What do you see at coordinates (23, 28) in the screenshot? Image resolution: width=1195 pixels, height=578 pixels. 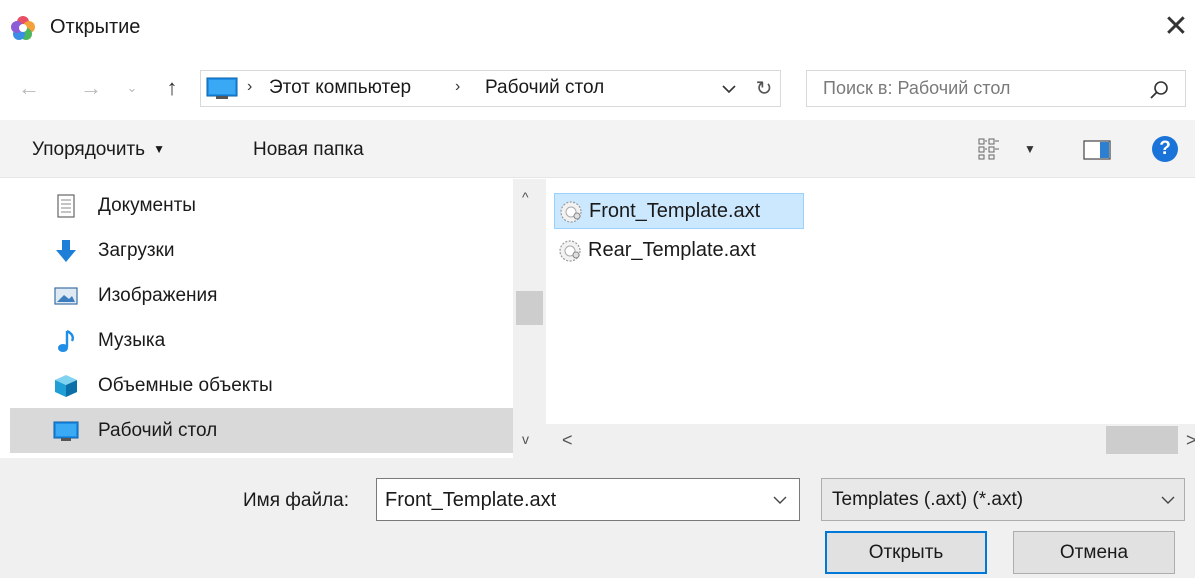 I see `app-flower-icon` at bounding box center [23, 28].